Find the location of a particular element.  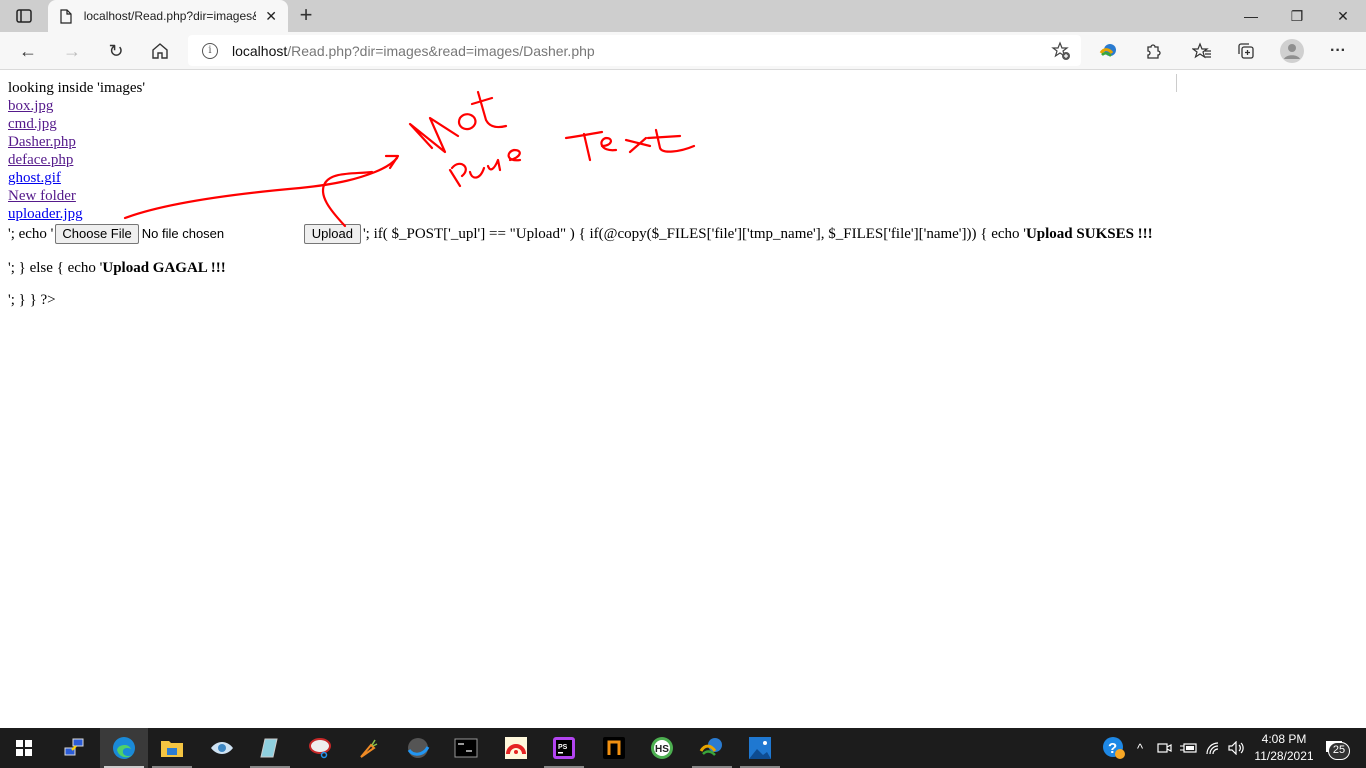

edge-icon is located at coordinates (124, 748).